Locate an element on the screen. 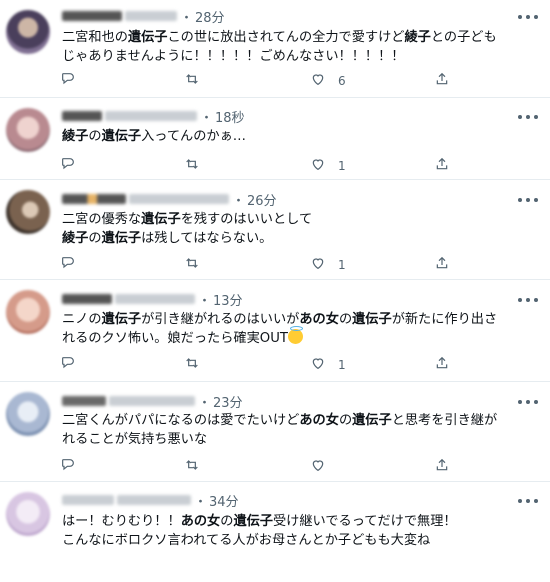 This screenshot has height=582, width=550. tweet-header: ・ 34分 is located at coordinates (150, 500).